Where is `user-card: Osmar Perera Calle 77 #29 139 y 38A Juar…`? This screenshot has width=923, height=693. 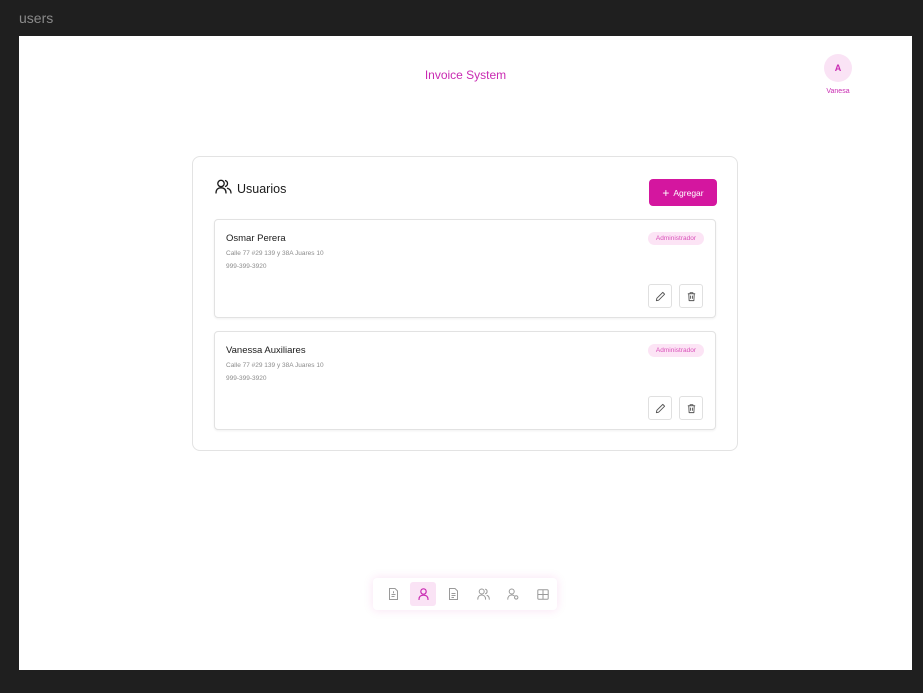
user-card: Osmar Perera Calle 77 #29 139 y 38A Juar… is located at coordinates (465, 268).